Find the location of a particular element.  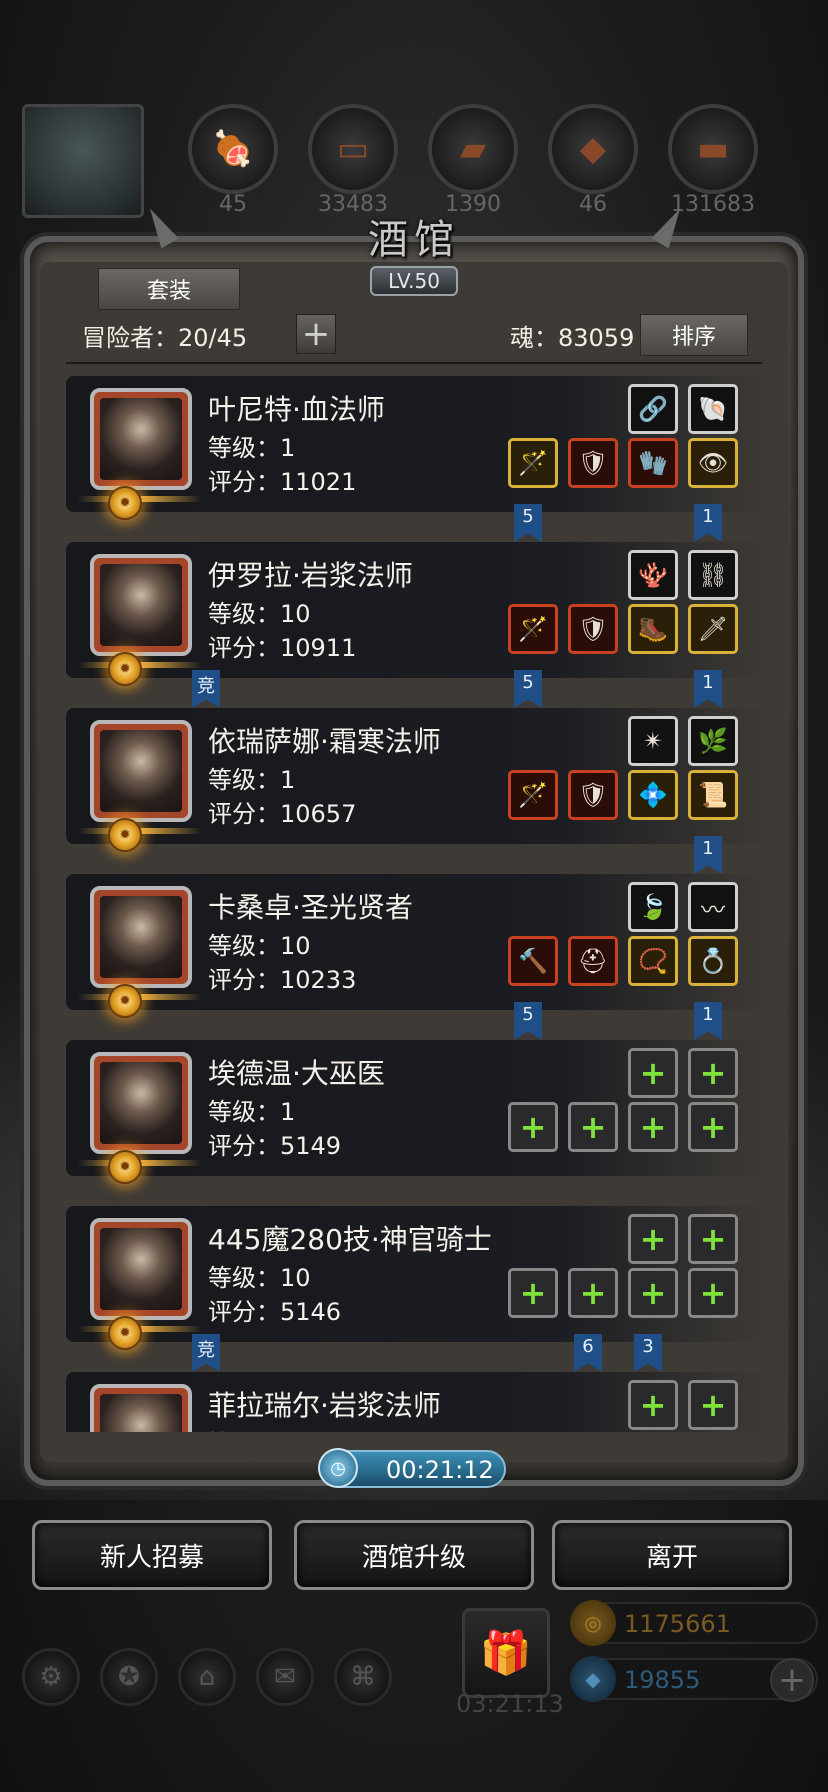

equipment-slot: 🔨 is located at coordinates (533, 961).